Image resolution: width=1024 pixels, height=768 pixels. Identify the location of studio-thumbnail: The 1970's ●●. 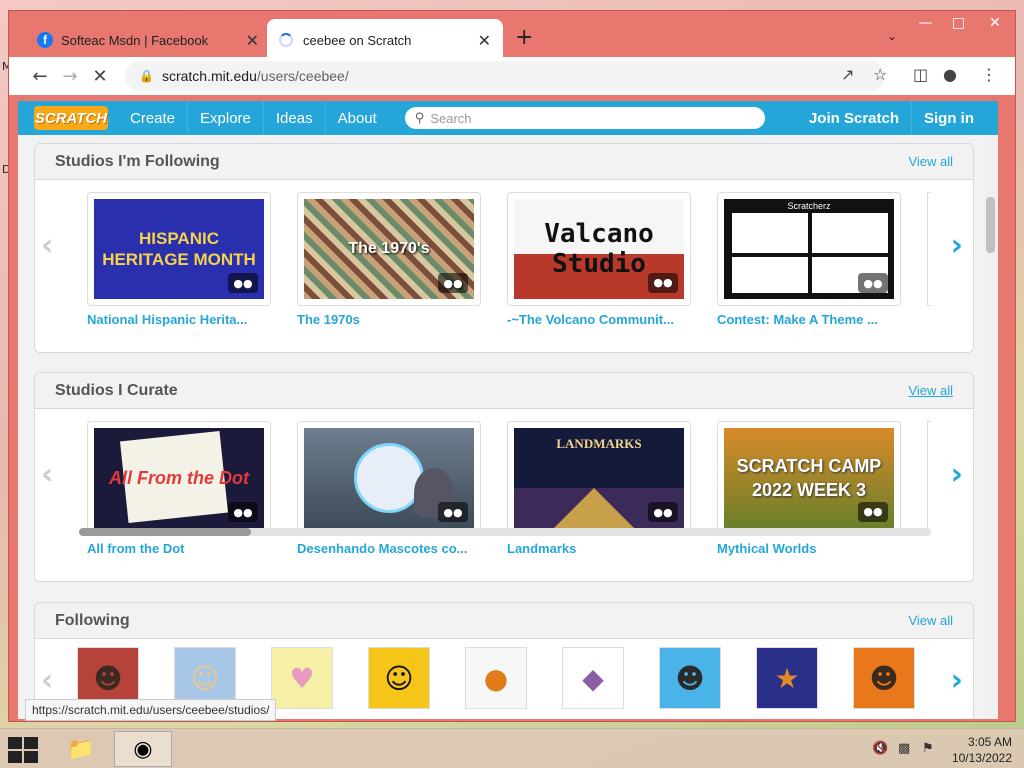
(389, 249).